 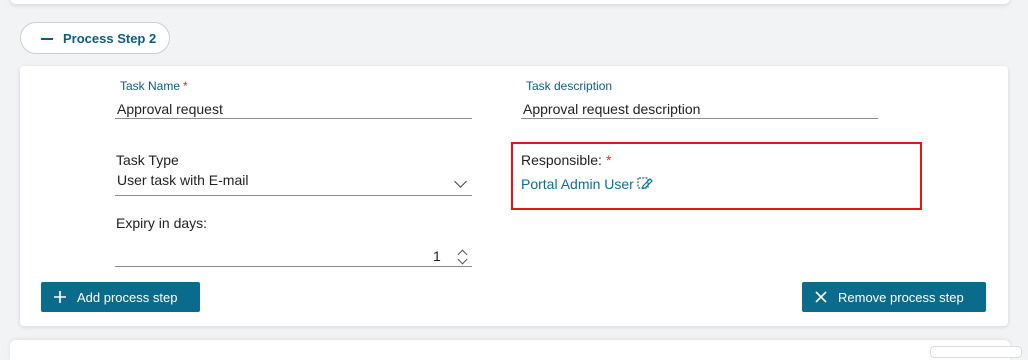 What do you see at coordinates (293, 118) in the screenshot?
I see `task-name-underline` at bounding box center [293, 118].